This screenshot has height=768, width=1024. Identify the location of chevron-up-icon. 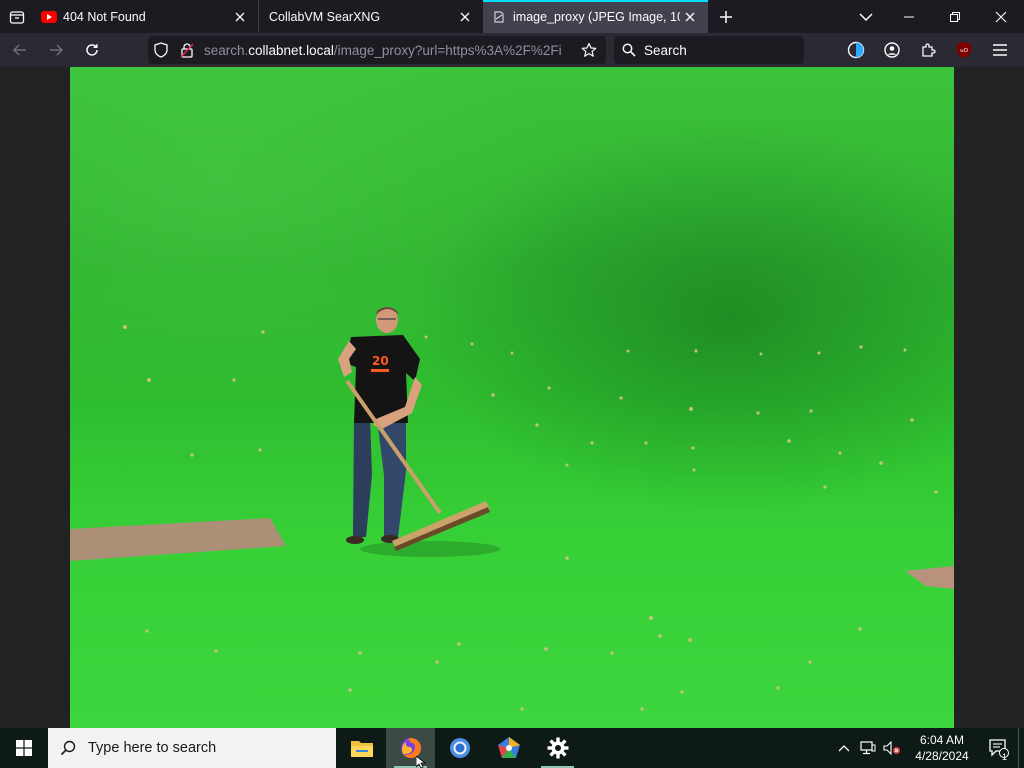
(844, 748).